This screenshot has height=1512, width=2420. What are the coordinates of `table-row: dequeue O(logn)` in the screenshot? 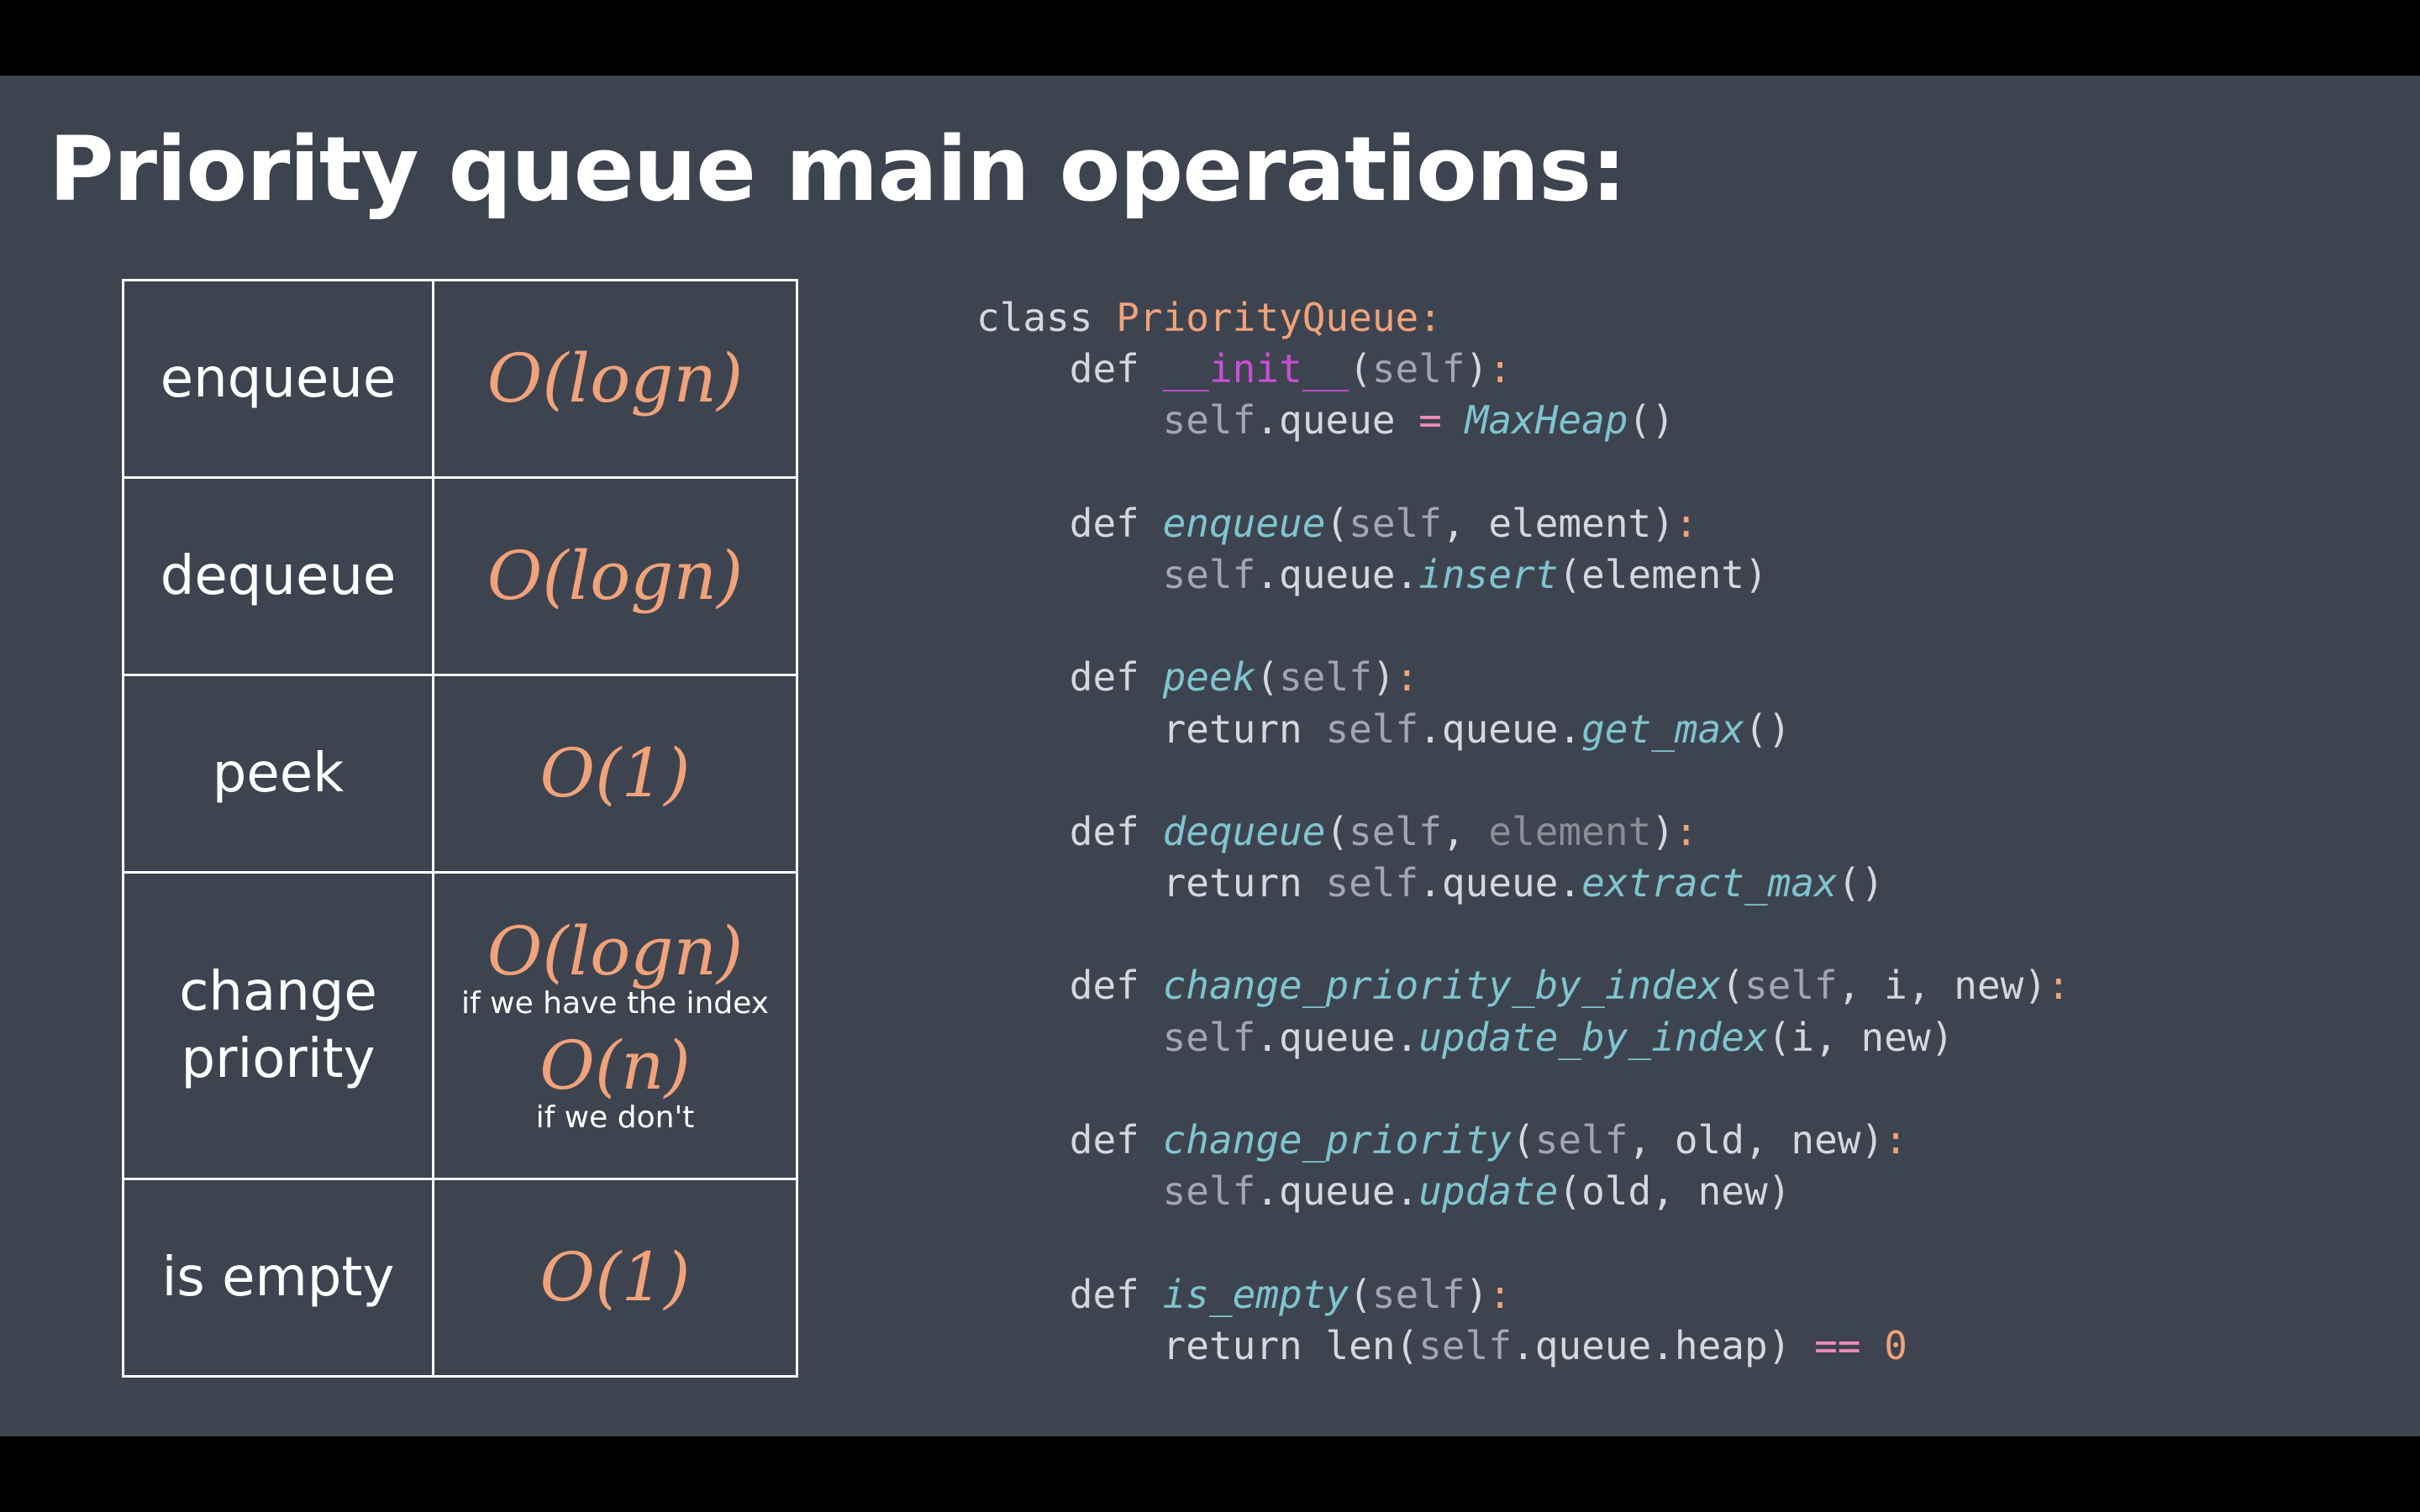 It's located at (460, 576).